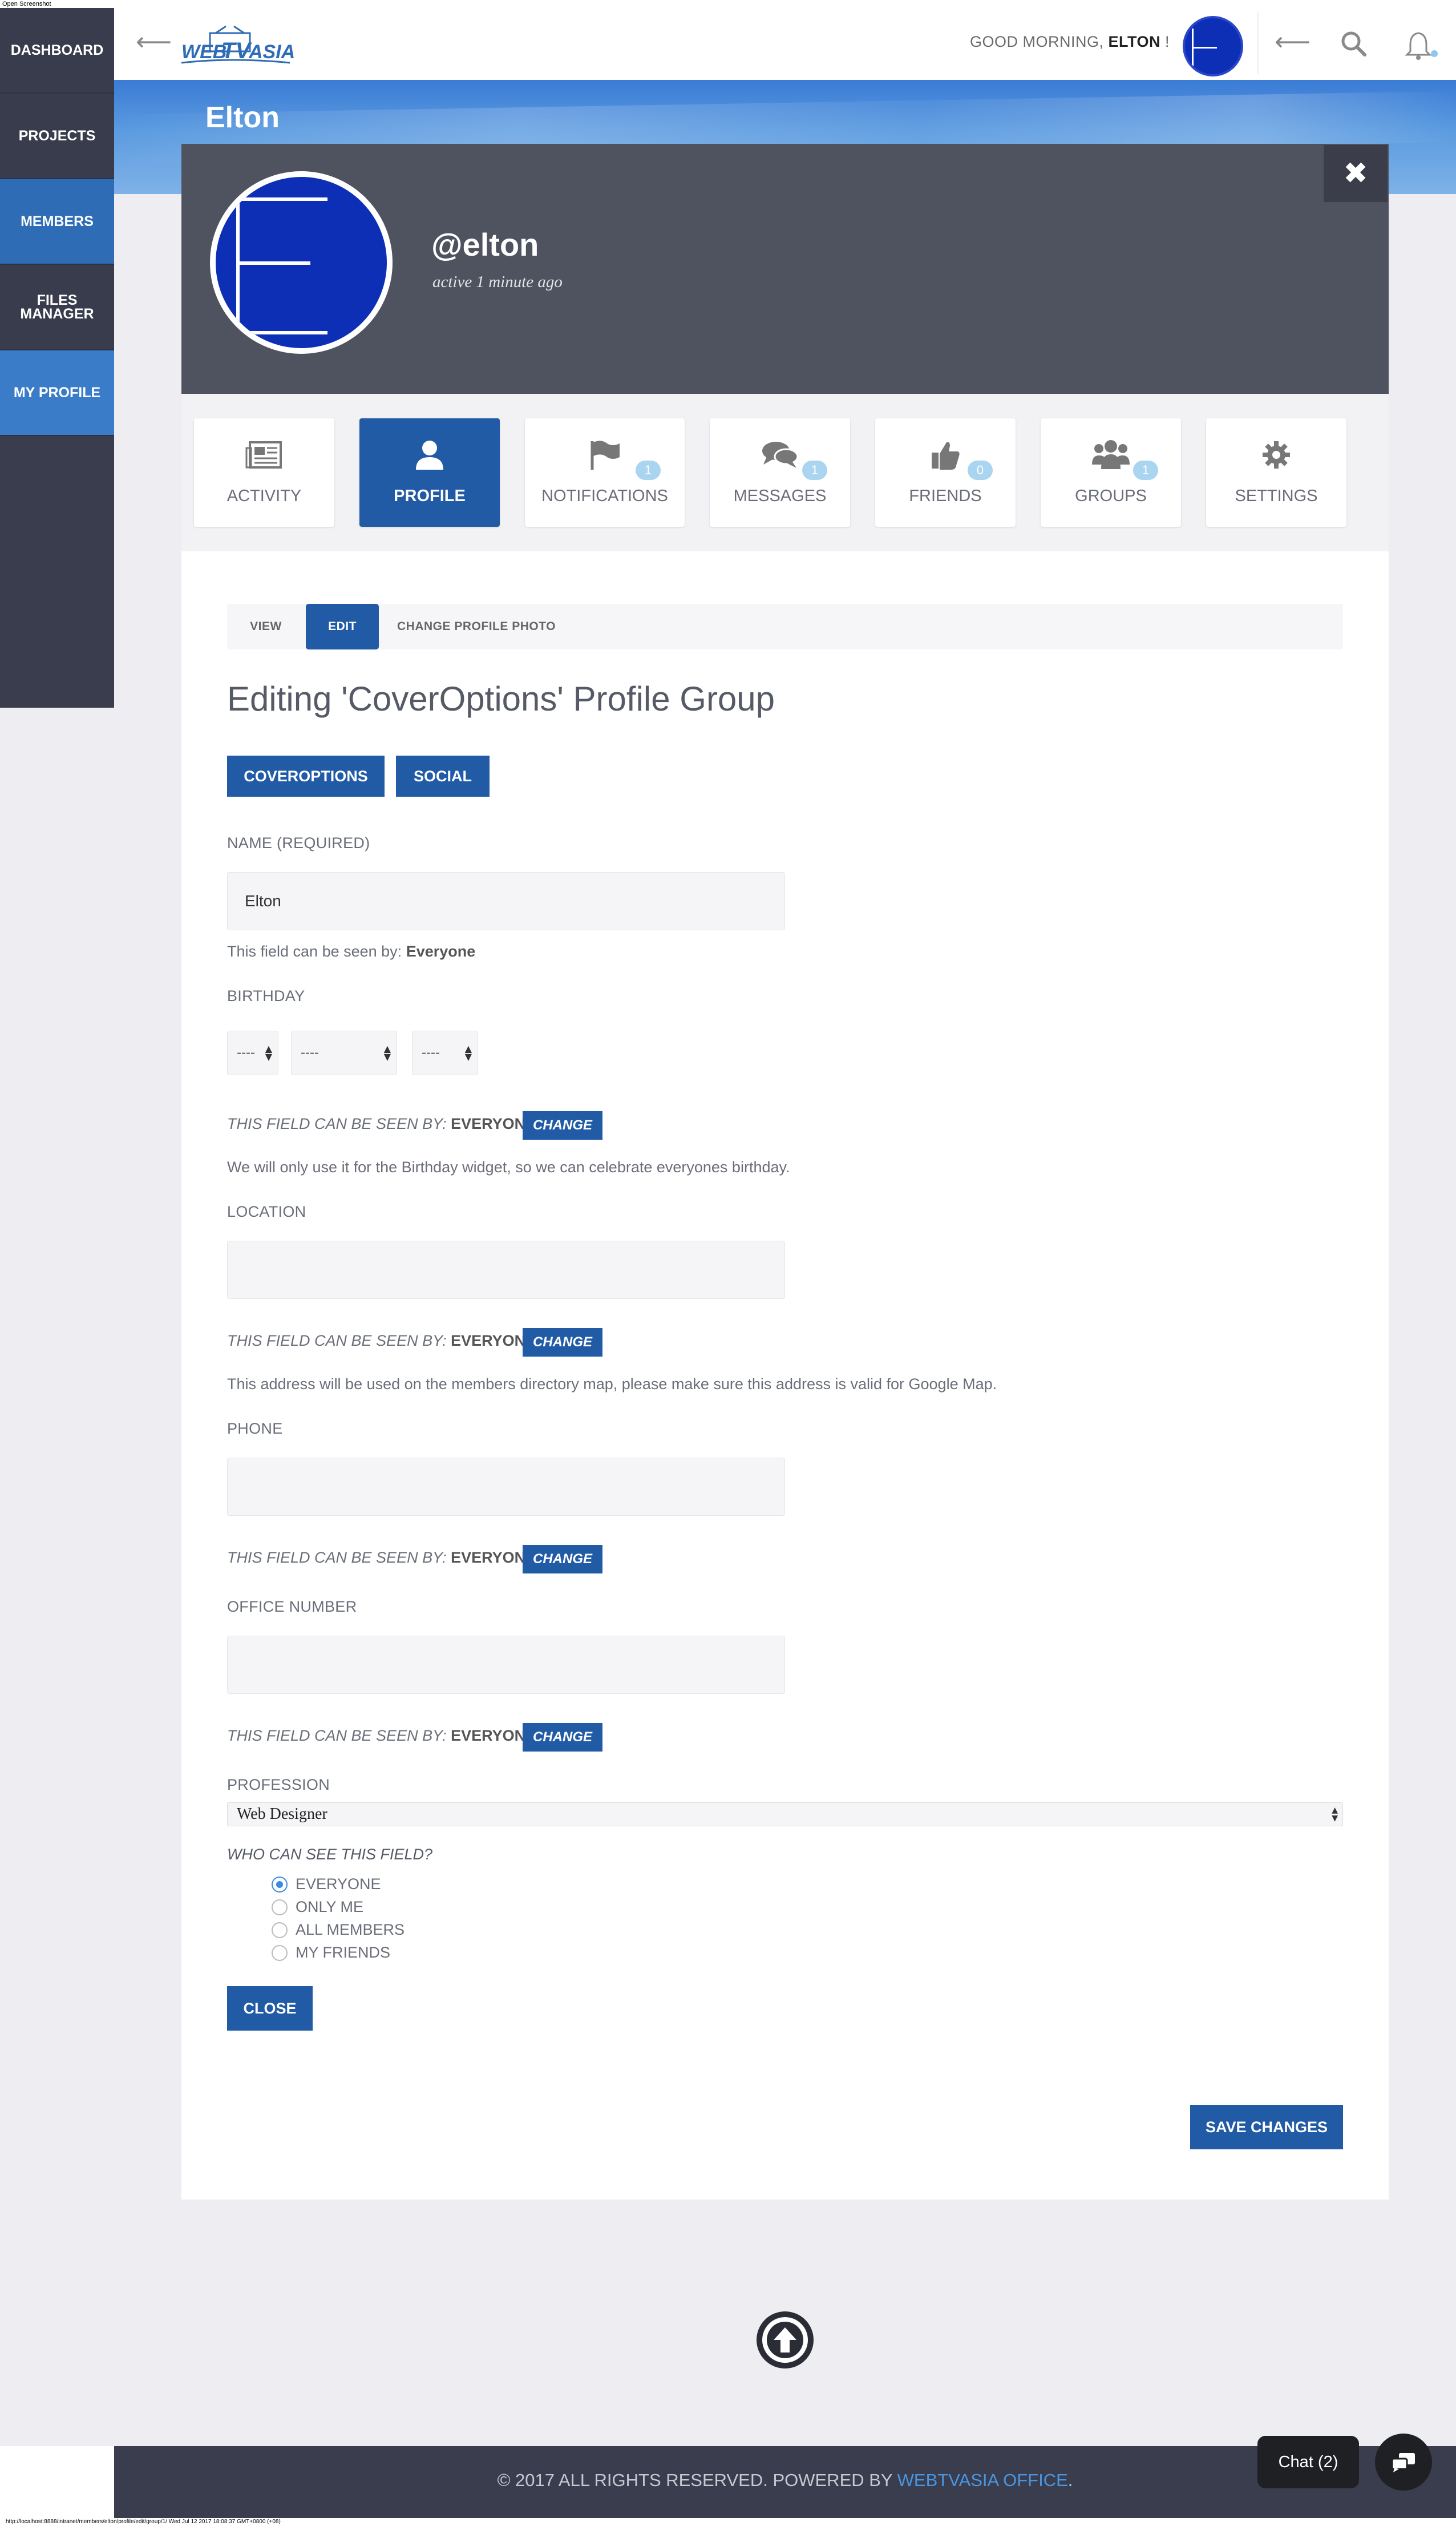 This screenshot has height=2526, width=1456. I want to click on location-label: LOCATION, so click(266, 1211).